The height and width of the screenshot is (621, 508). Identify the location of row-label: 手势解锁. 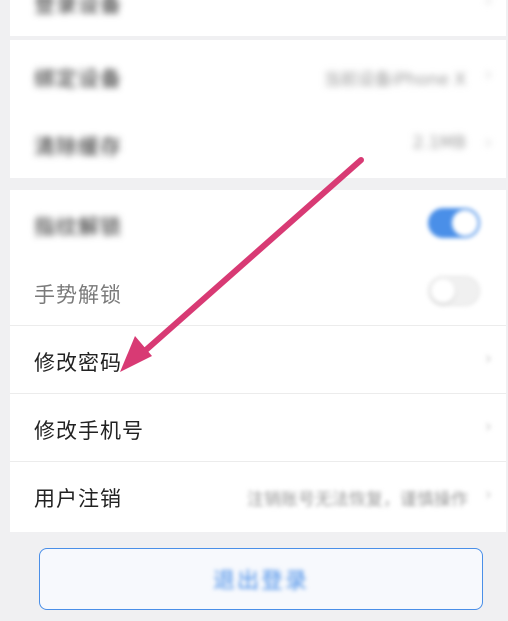
(78, 295).